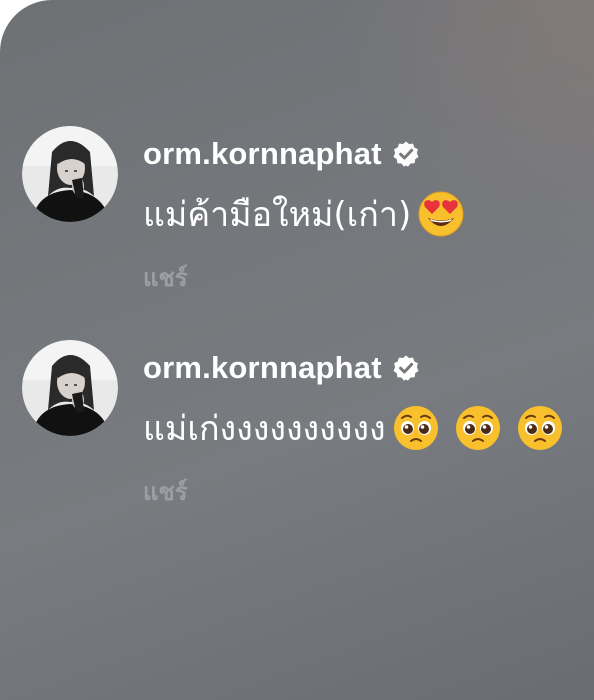 The height and width of the screenshot is (700, 594). I want to click on comment-message: แม่เก่งงงงงงงงงง, so click(353, 428).